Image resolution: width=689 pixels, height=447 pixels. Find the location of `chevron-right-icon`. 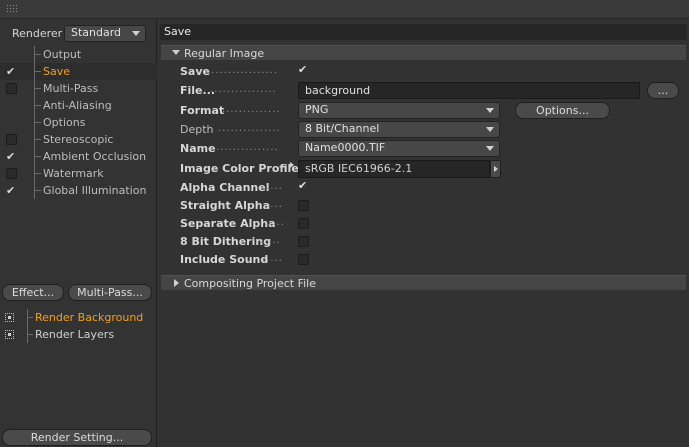

chevron-right-icon is located at coordinates (496, 169).